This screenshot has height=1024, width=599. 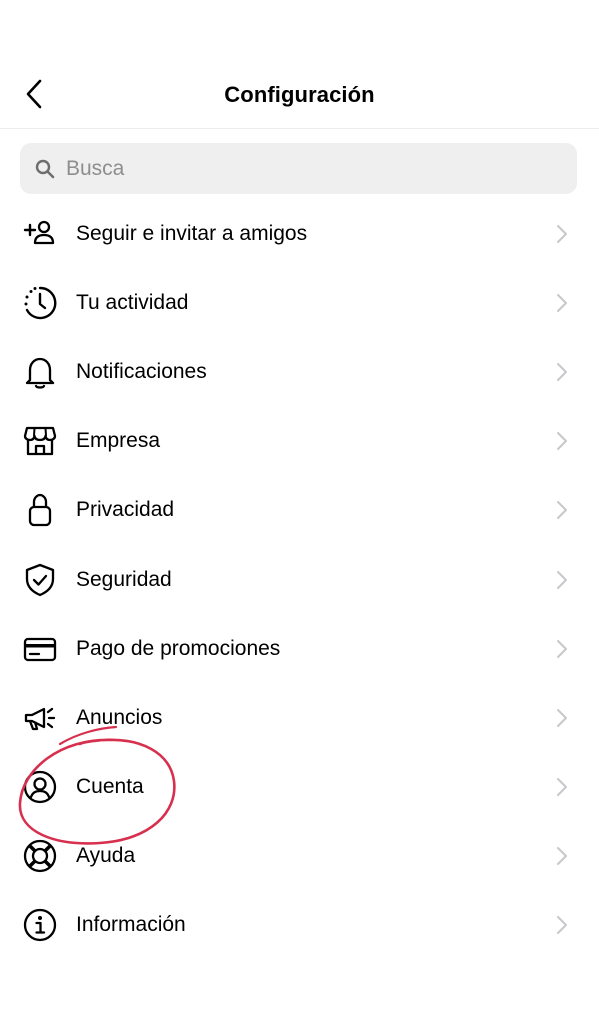 I want to click on menu-item-label: Información, so click(x=131, y=925).